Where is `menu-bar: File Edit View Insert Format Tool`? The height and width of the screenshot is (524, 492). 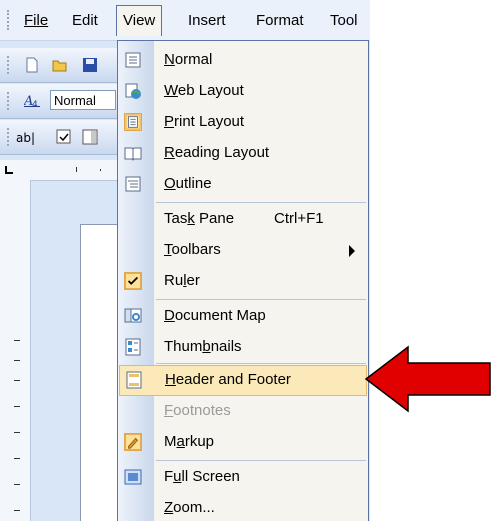 menu-bar: File Edit View Insert Format Tool is located at coordinates (185, 20).